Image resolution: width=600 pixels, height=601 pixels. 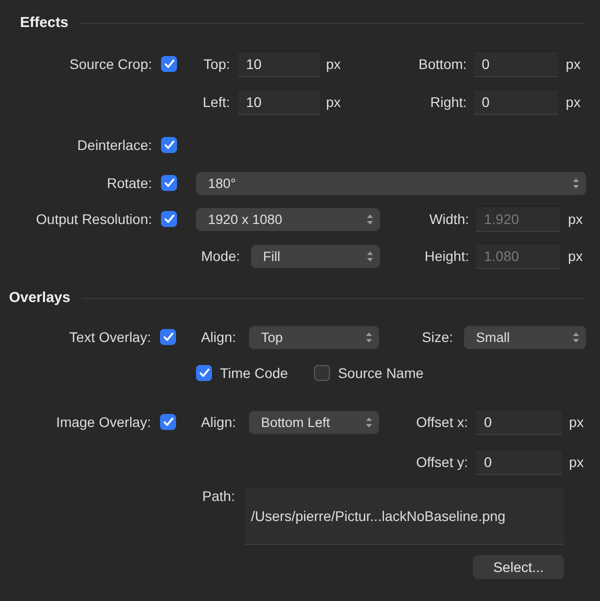 What do you see at coordinates (436, 337) in the screenshot?
I see `field-label: Size:` at bounding box center [436, 337].